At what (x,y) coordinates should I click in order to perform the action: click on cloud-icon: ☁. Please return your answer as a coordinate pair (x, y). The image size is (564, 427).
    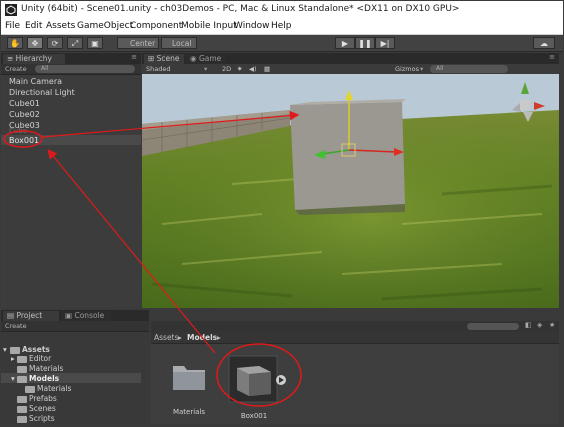
    Looking at the image, I should click on (544, 43).